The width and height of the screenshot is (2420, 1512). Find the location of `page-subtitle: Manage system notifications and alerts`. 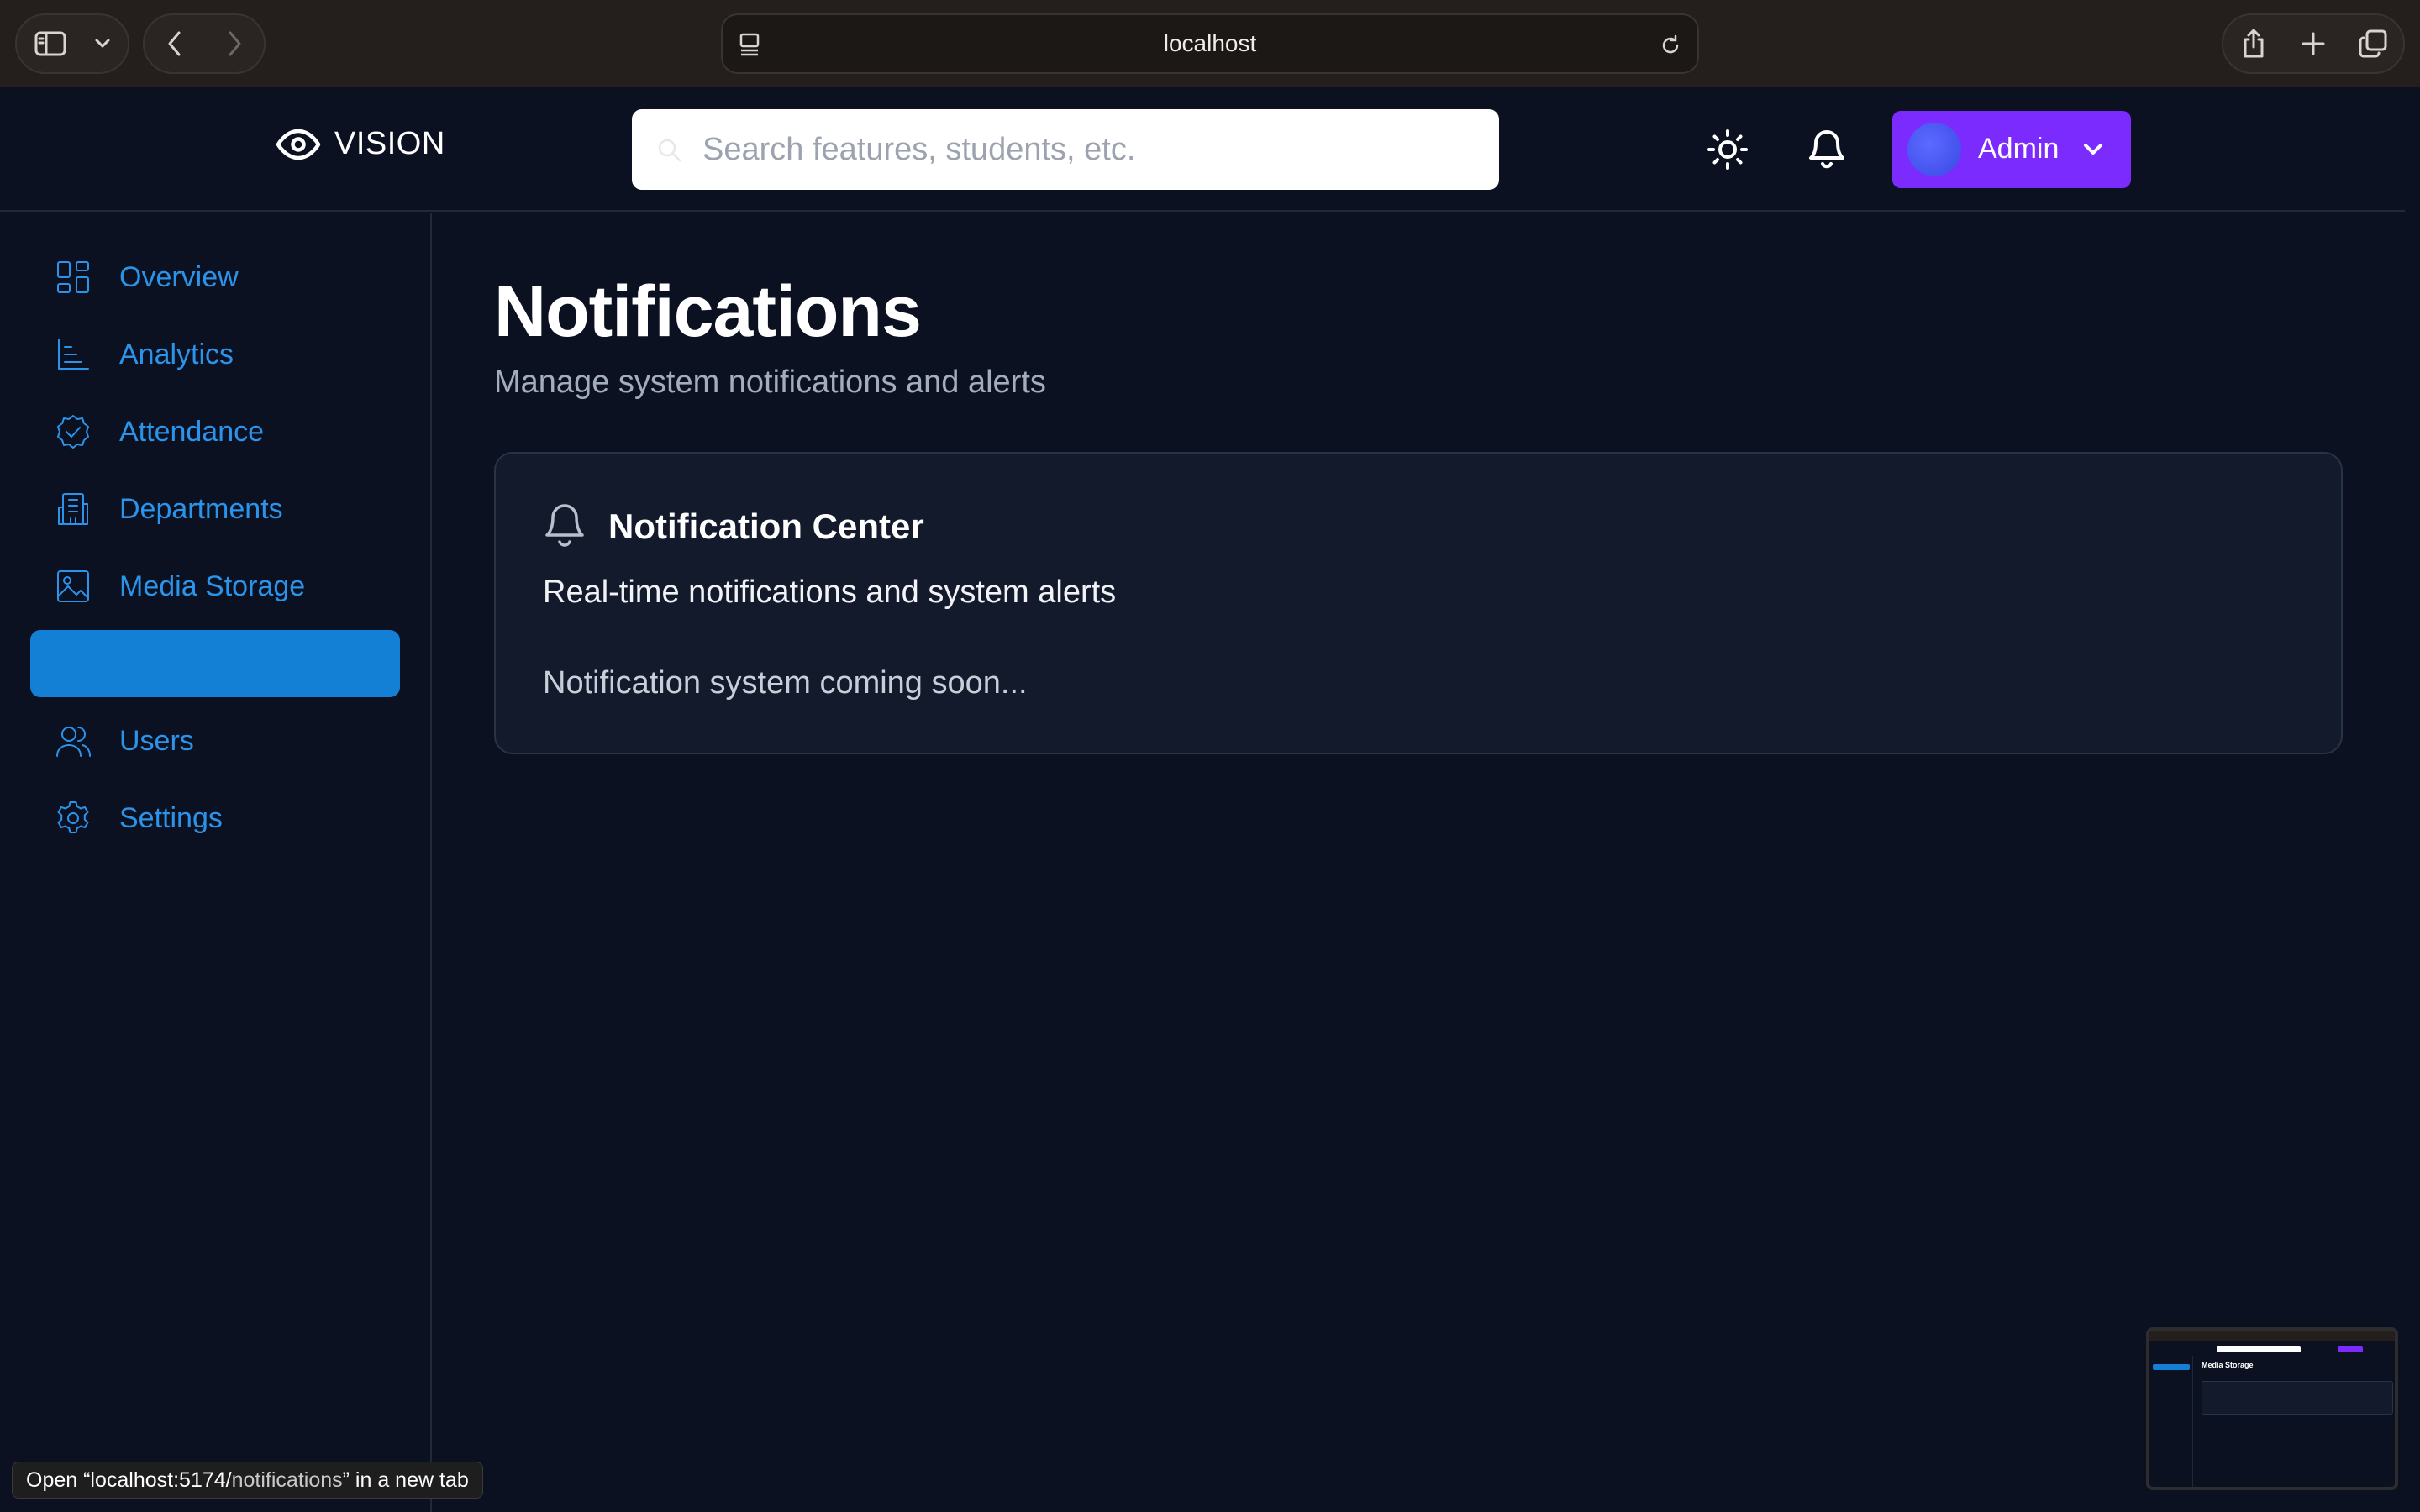

page-subtitle: Manage system notifications and alerts is located at coordinates (770, 382).